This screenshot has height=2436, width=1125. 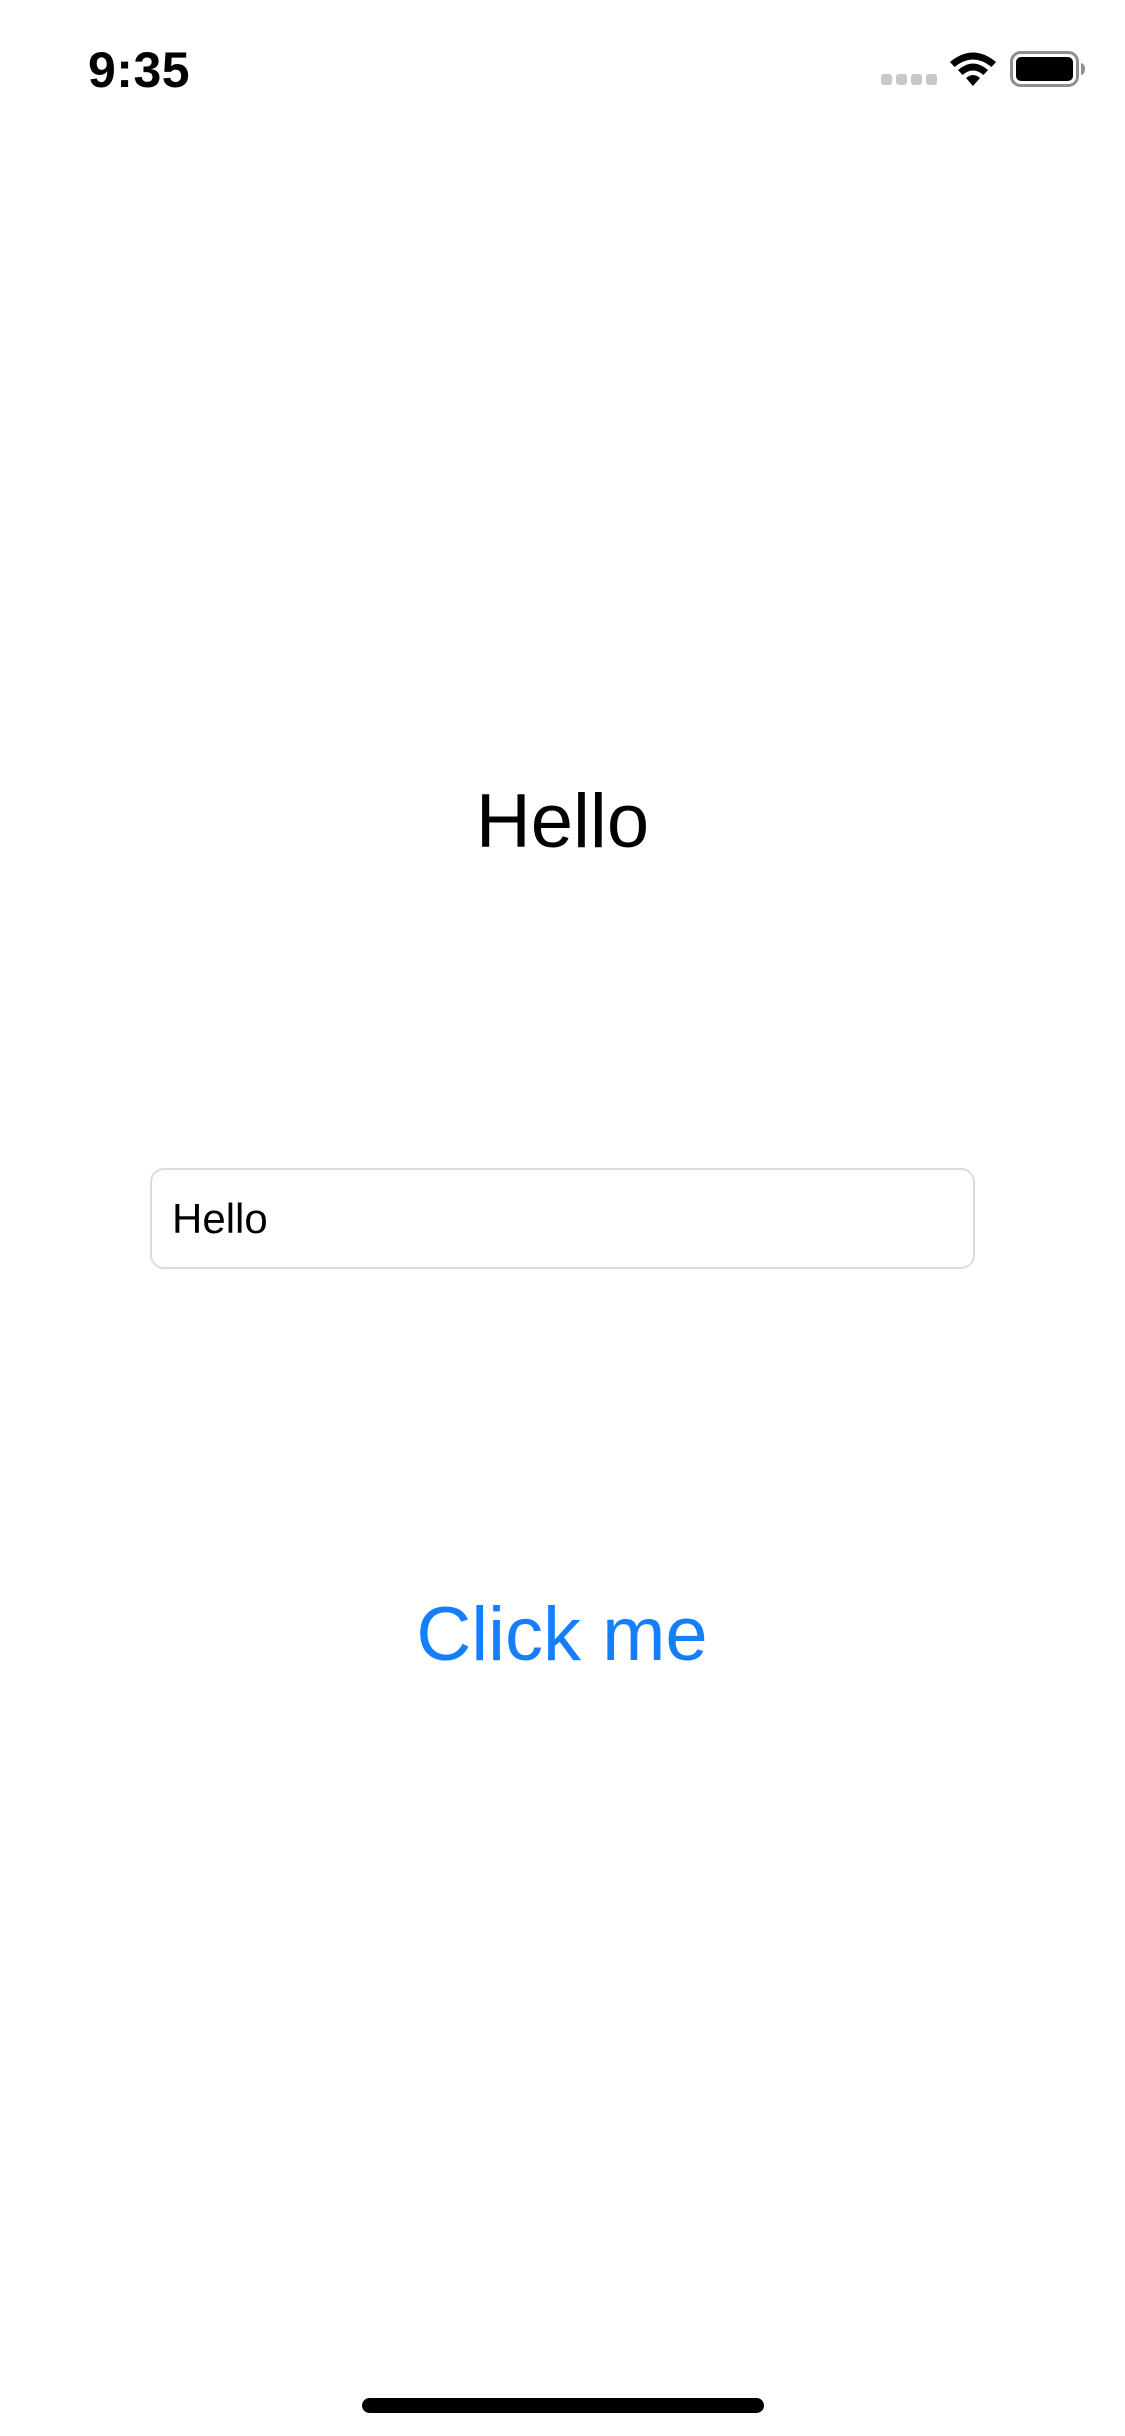 What do you see at coordinates (909, 80) in the screenshot?
I see `cellular-signal-icon` at bounding box center [909, 80].